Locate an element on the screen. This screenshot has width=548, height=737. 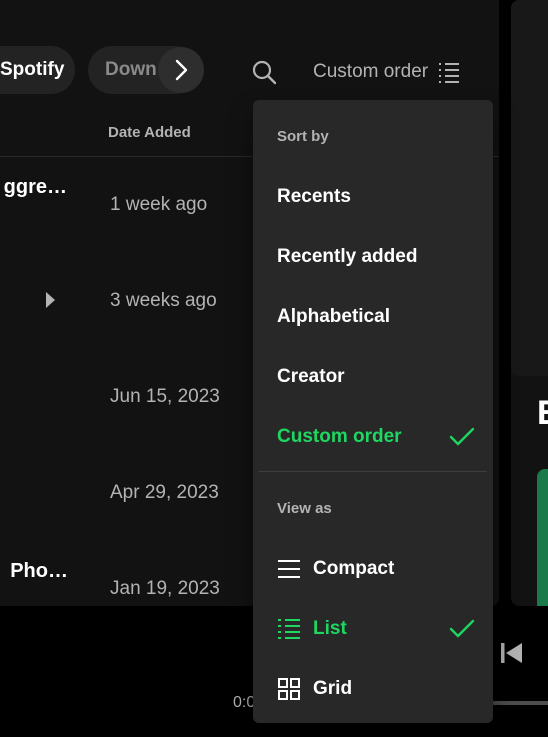
menu-item-creator: Creator is located at coordinates (373, 377).